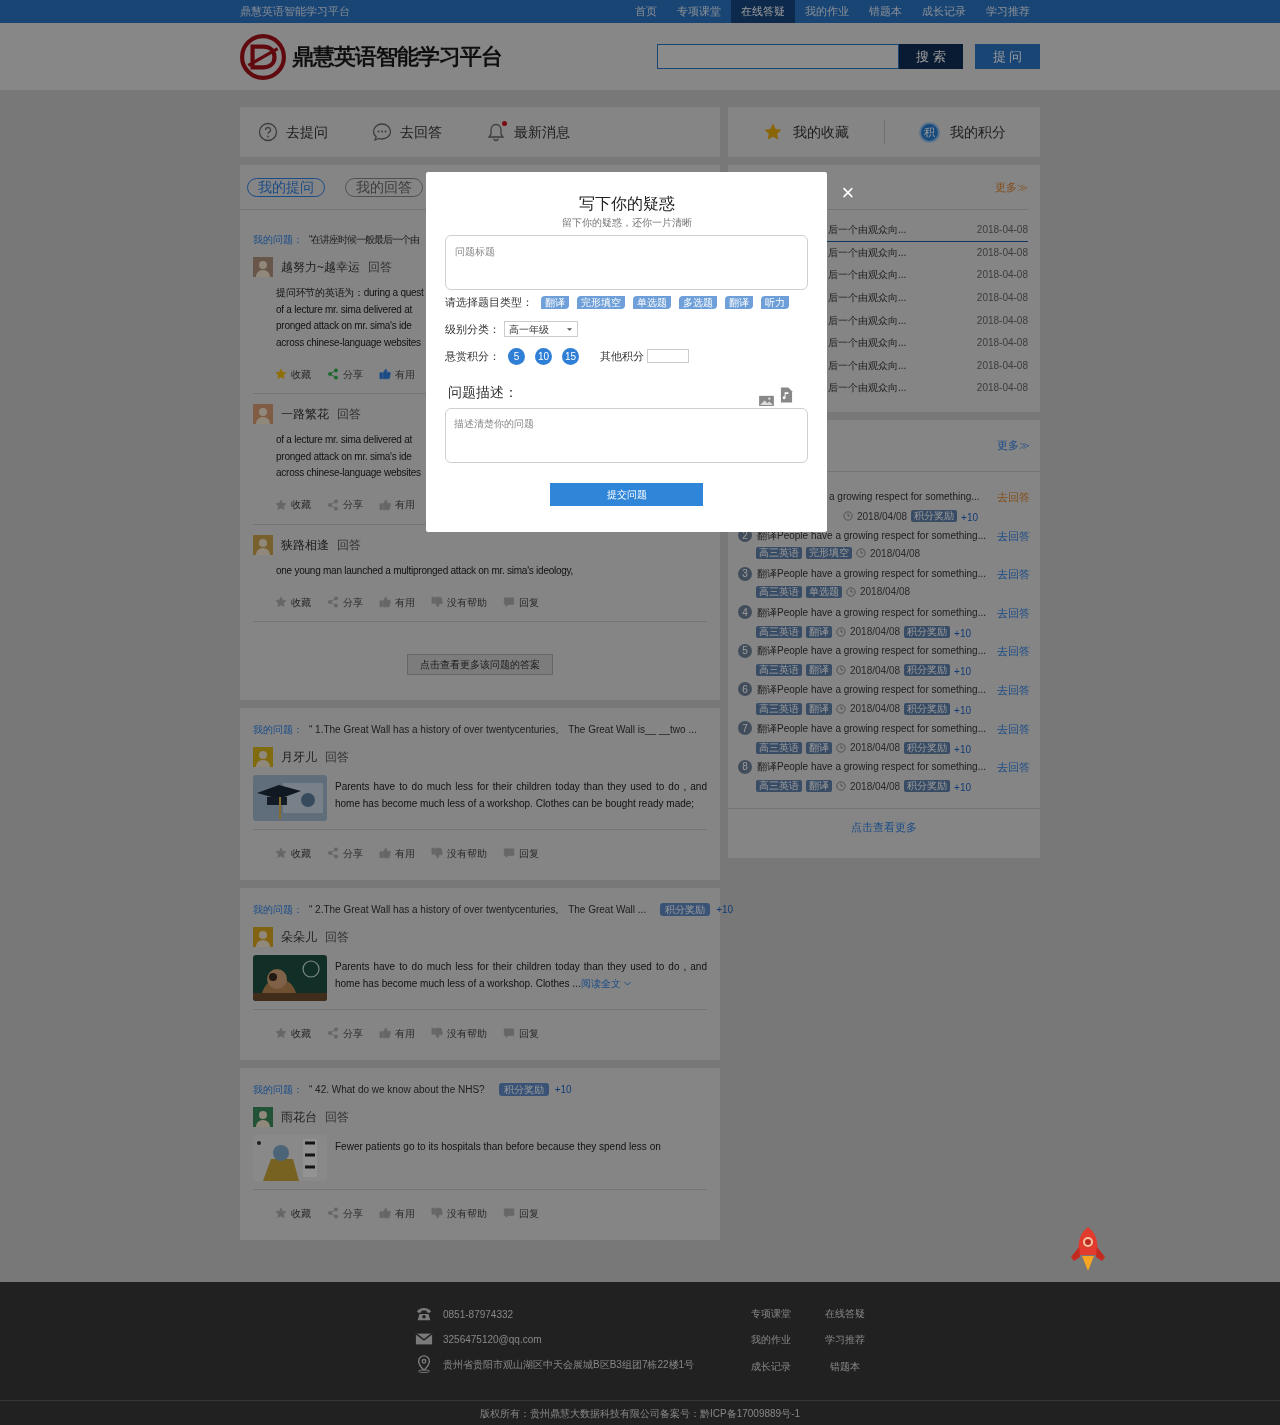  Describe the element at coordinates (786, 394) in the screenshot. I see `music-file-icon` at that location.